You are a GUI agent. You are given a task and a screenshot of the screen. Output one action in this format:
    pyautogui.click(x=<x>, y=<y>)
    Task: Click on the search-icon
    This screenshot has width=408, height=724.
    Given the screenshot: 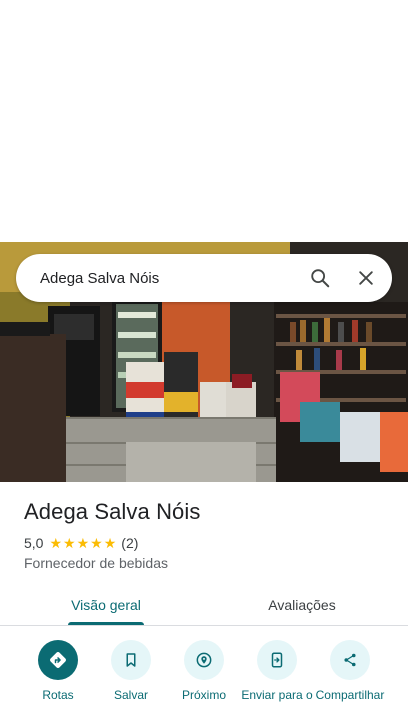 What is the action you would take?
    pyautogui.click(x=320, y=278)
    